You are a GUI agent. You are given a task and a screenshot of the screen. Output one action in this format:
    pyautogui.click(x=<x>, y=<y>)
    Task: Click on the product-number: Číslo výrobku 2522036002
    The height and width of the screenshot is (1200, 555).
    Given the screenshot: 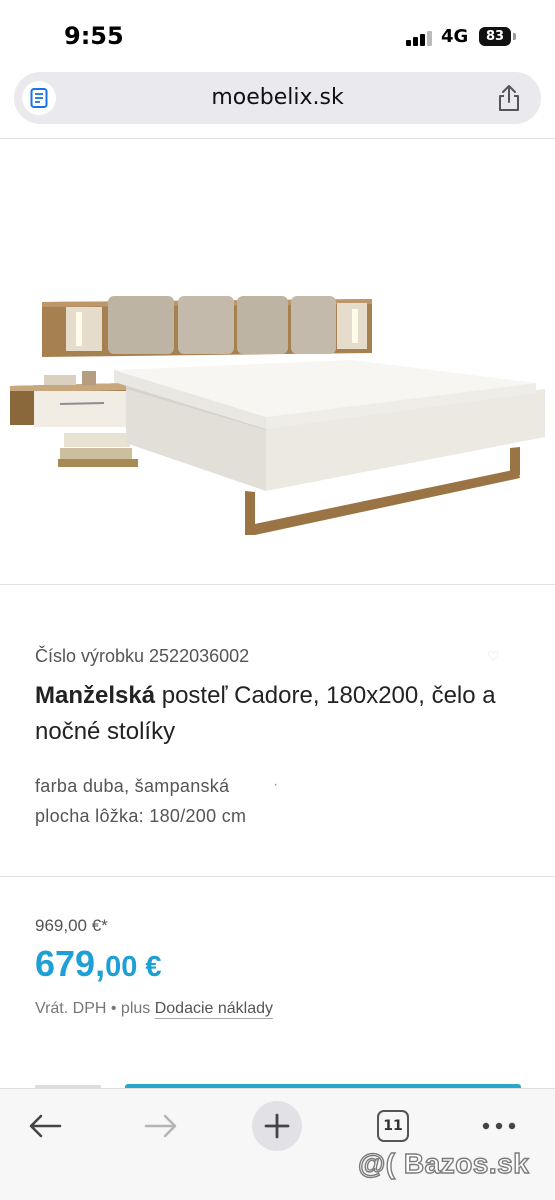 What is the action you would take?
    pyautogui.click(x=142, y=656)
    